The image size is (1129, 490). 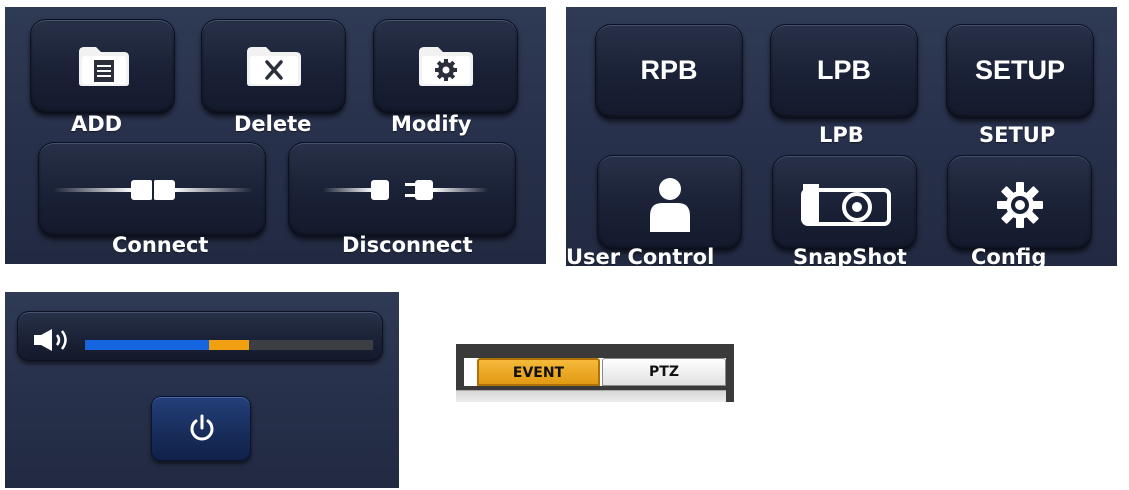 I want to click on volume-peak-fill, so click(x=229, y=345).